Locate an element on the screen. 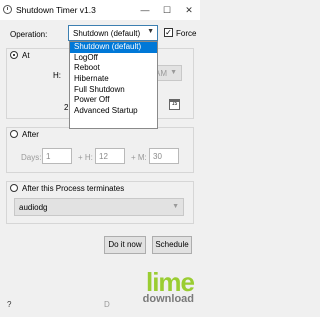  operation-select: Shutdown (default) ▼ is located at coordinates (113, 33).